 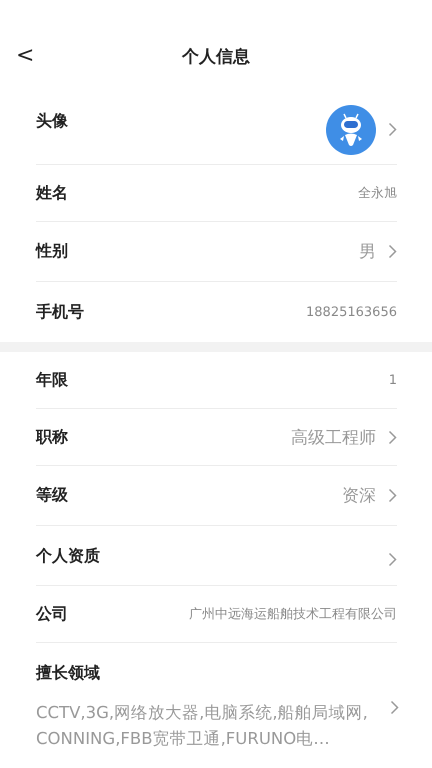 I want to click on field-value: 18825163656, so click(x=351, y=312).